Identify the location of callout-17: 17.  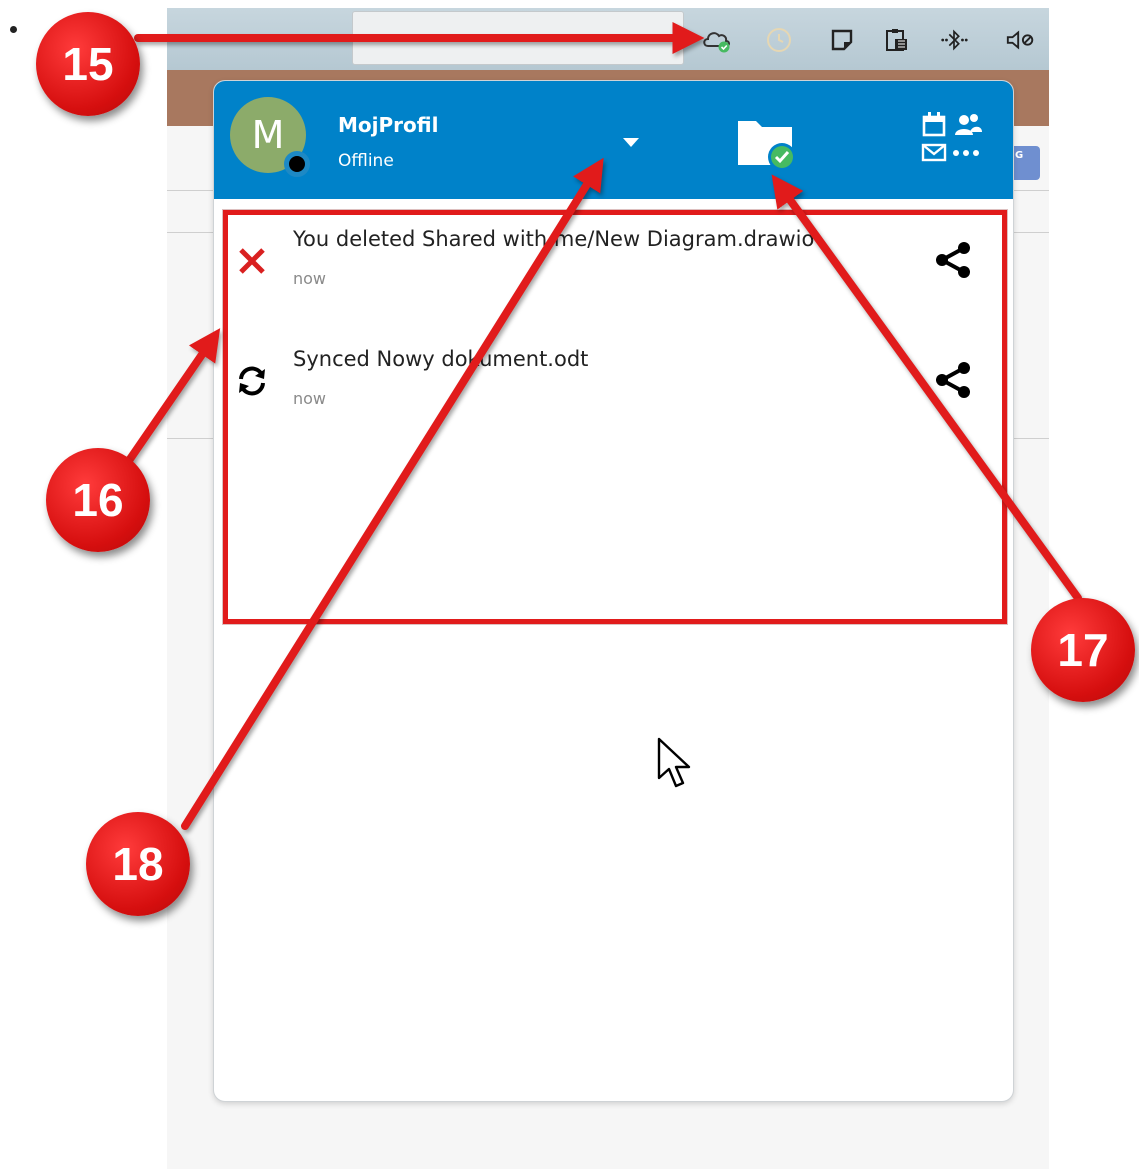
(1083, 650).